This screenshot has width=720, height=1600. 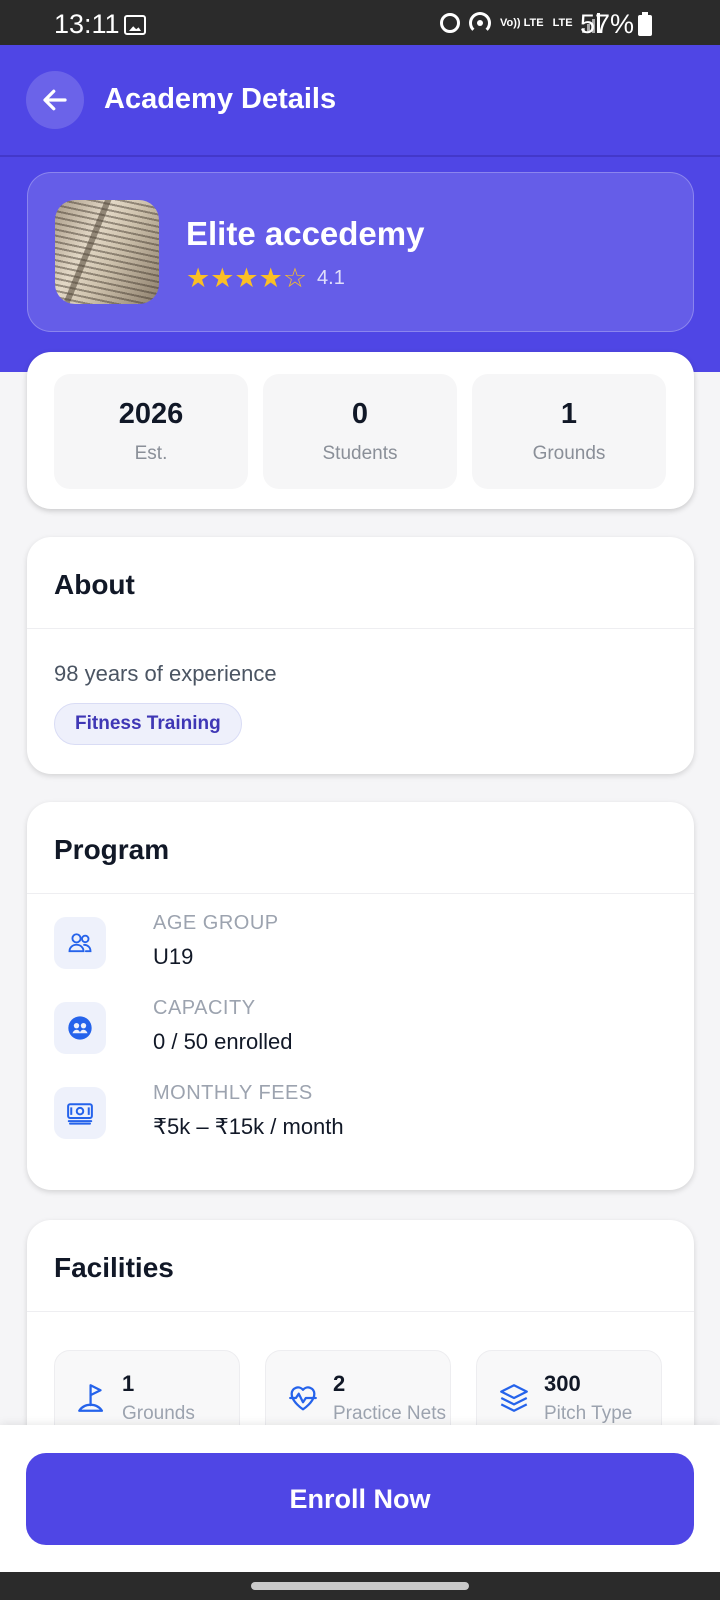 I want to click on program-row-monthly-fees: MONTHLY FEES ₹5k – ₹15k / month, so click(x=354, y=1112).